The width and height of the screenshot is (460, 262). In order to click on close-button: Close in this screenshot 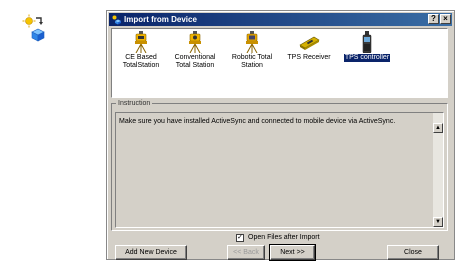, I will do `click(413, 252)`.